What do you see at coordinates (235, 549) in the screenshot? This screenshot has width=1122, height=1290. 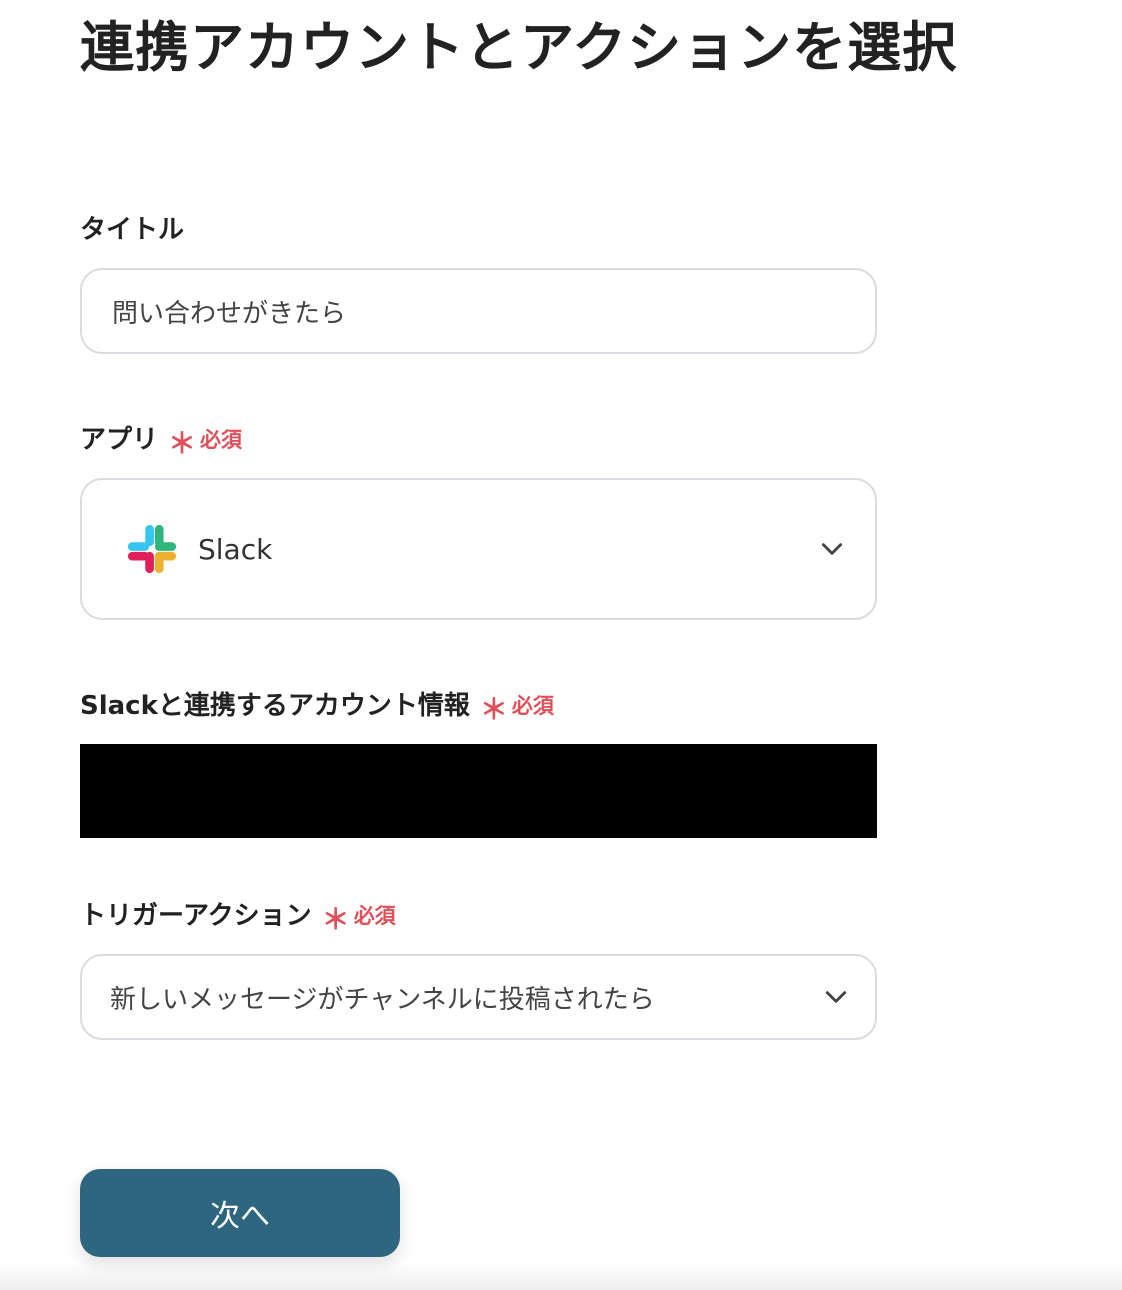 I see `selected-app-name: Slack` at bounding box center [235, 549].